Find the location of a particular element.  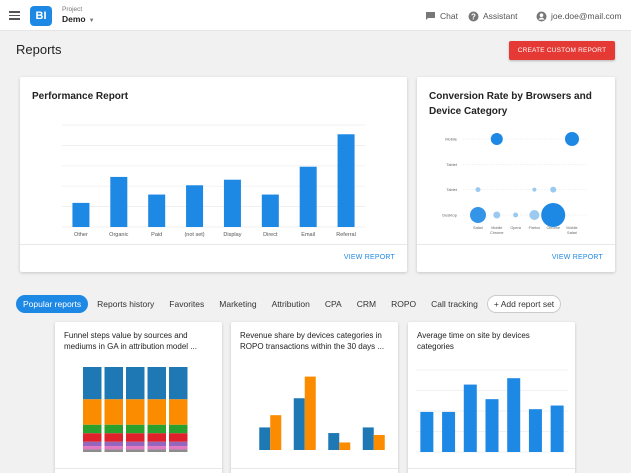

tab-cpa: CPA is located at coordinates (333, 304).